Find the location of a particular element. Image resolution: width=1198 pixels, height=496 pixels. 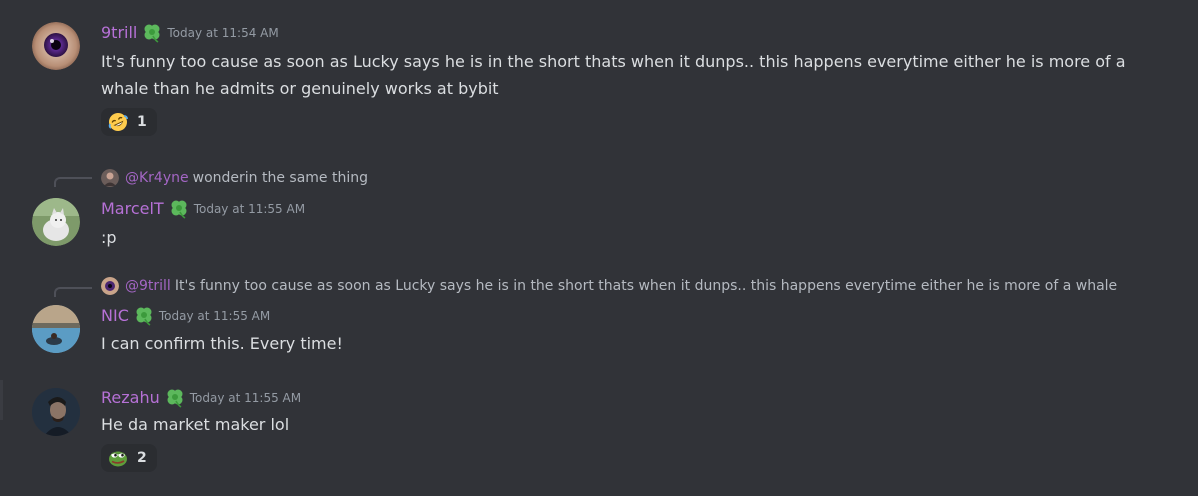

timestamp: Today at 11:54 AM is located at coordinates (223, 33).